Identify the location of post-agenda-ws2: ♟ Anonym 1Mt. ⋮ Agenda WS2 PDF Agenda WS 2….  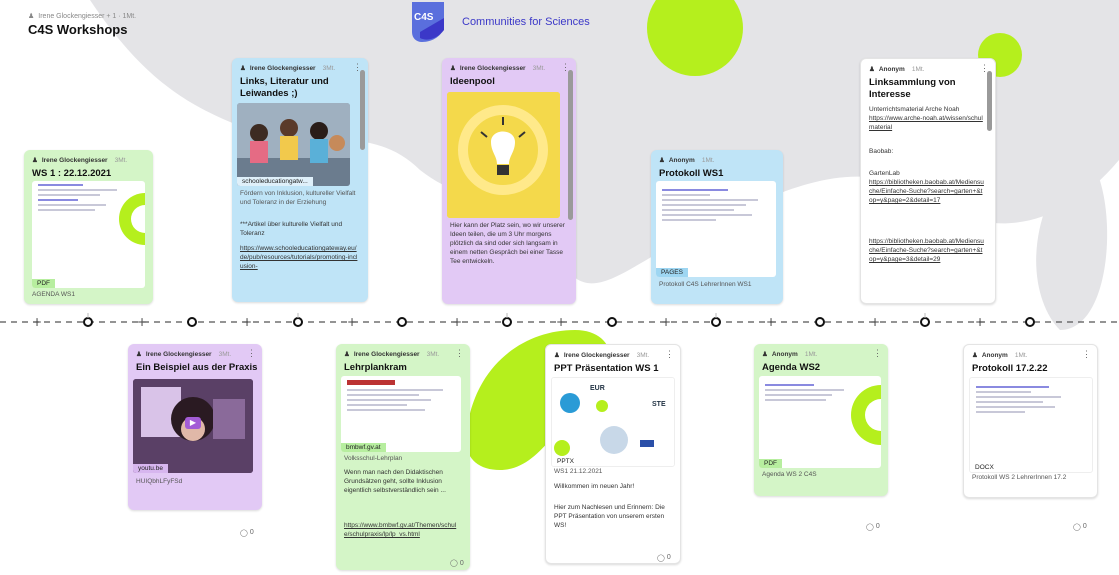
(821, 420).